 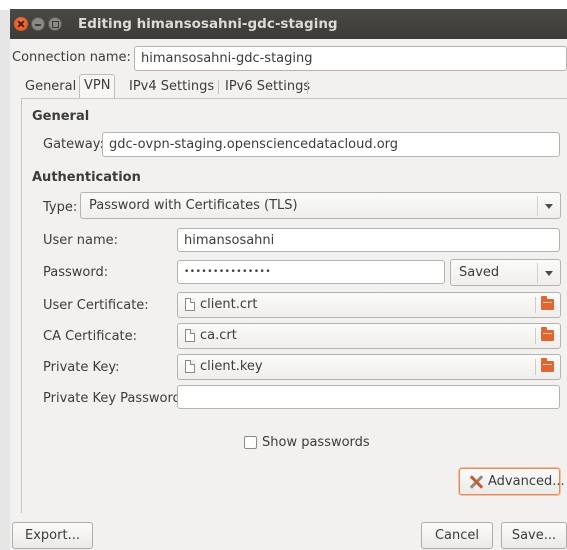 What do you see at coordinates (267, 87) in the screenshot?
I see `tab-ipv6-settings: IPv6 Settings` at bounding box center [267, 87].